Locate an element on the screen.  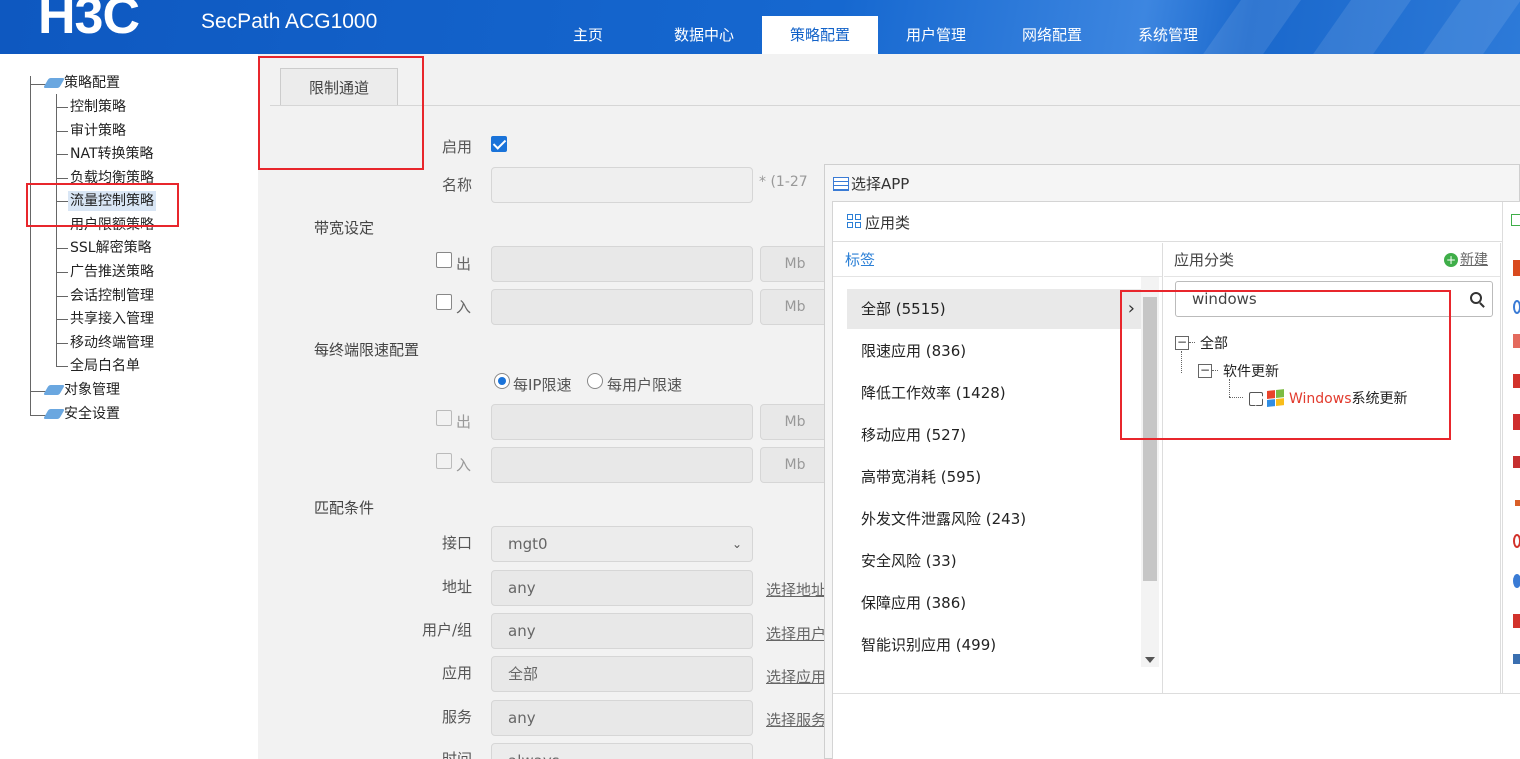
product-name: SecPath ACG1000 is located at coordinates (289, 21).